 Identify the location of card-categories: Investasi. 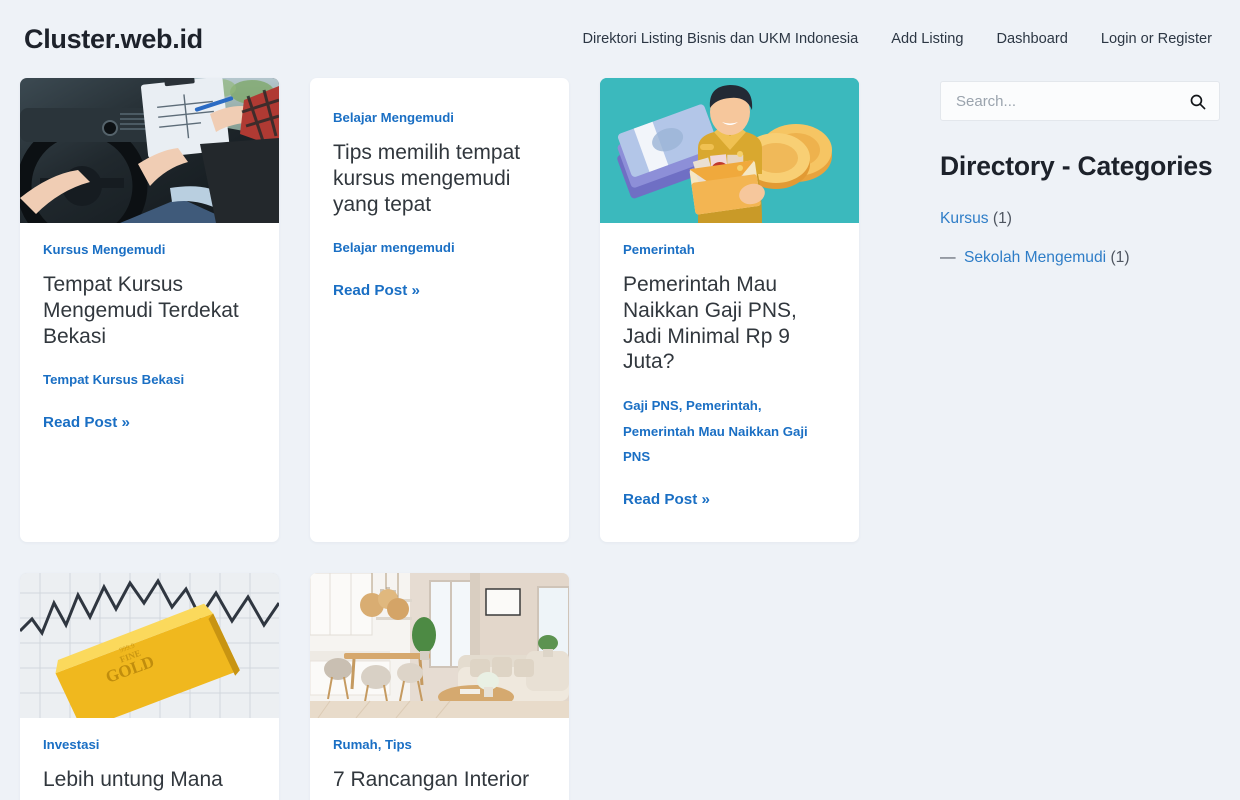
(149, 745).